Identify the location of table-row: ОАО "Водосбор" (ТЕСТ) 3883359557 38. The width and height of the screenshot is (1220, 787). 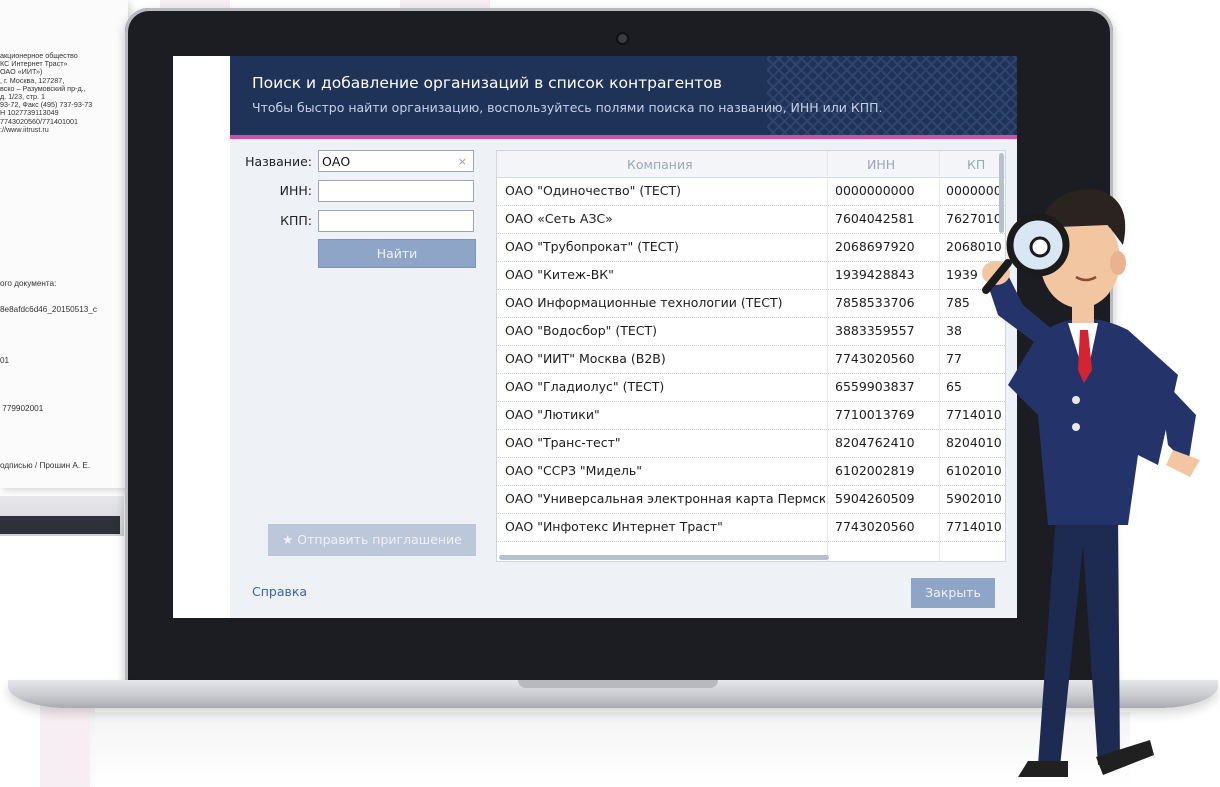
(751, 331).